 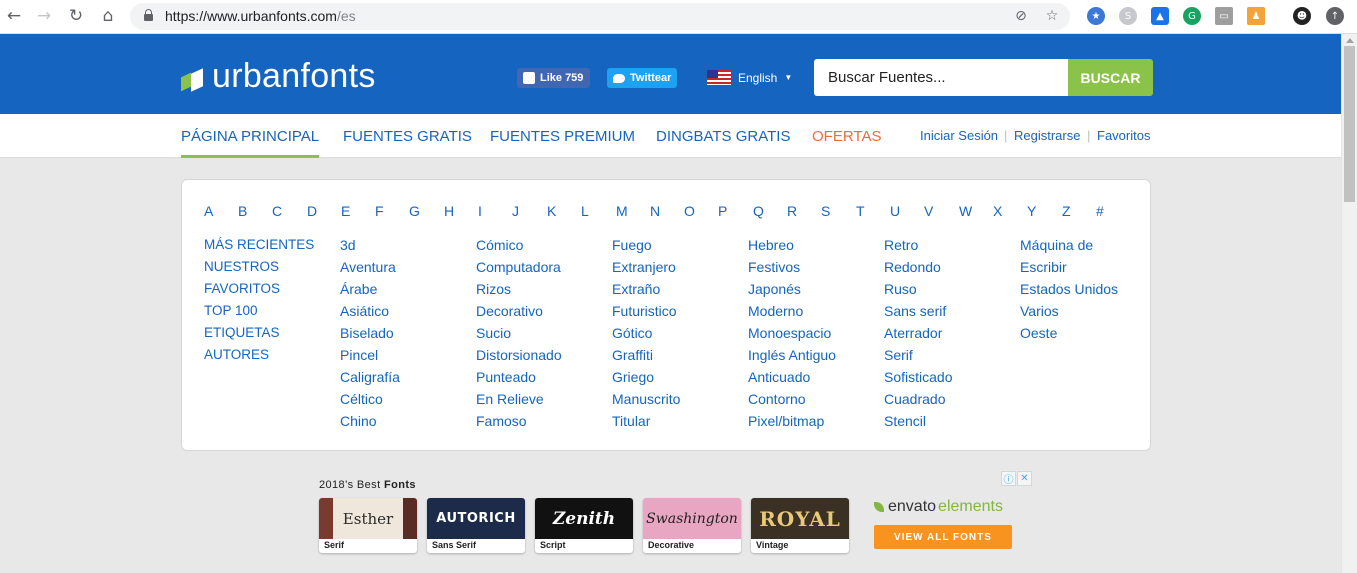 What do you see at coordinates (1100, 211) in the screenshot?
I see `letter-link: #` at bounding box center [1100, 211].